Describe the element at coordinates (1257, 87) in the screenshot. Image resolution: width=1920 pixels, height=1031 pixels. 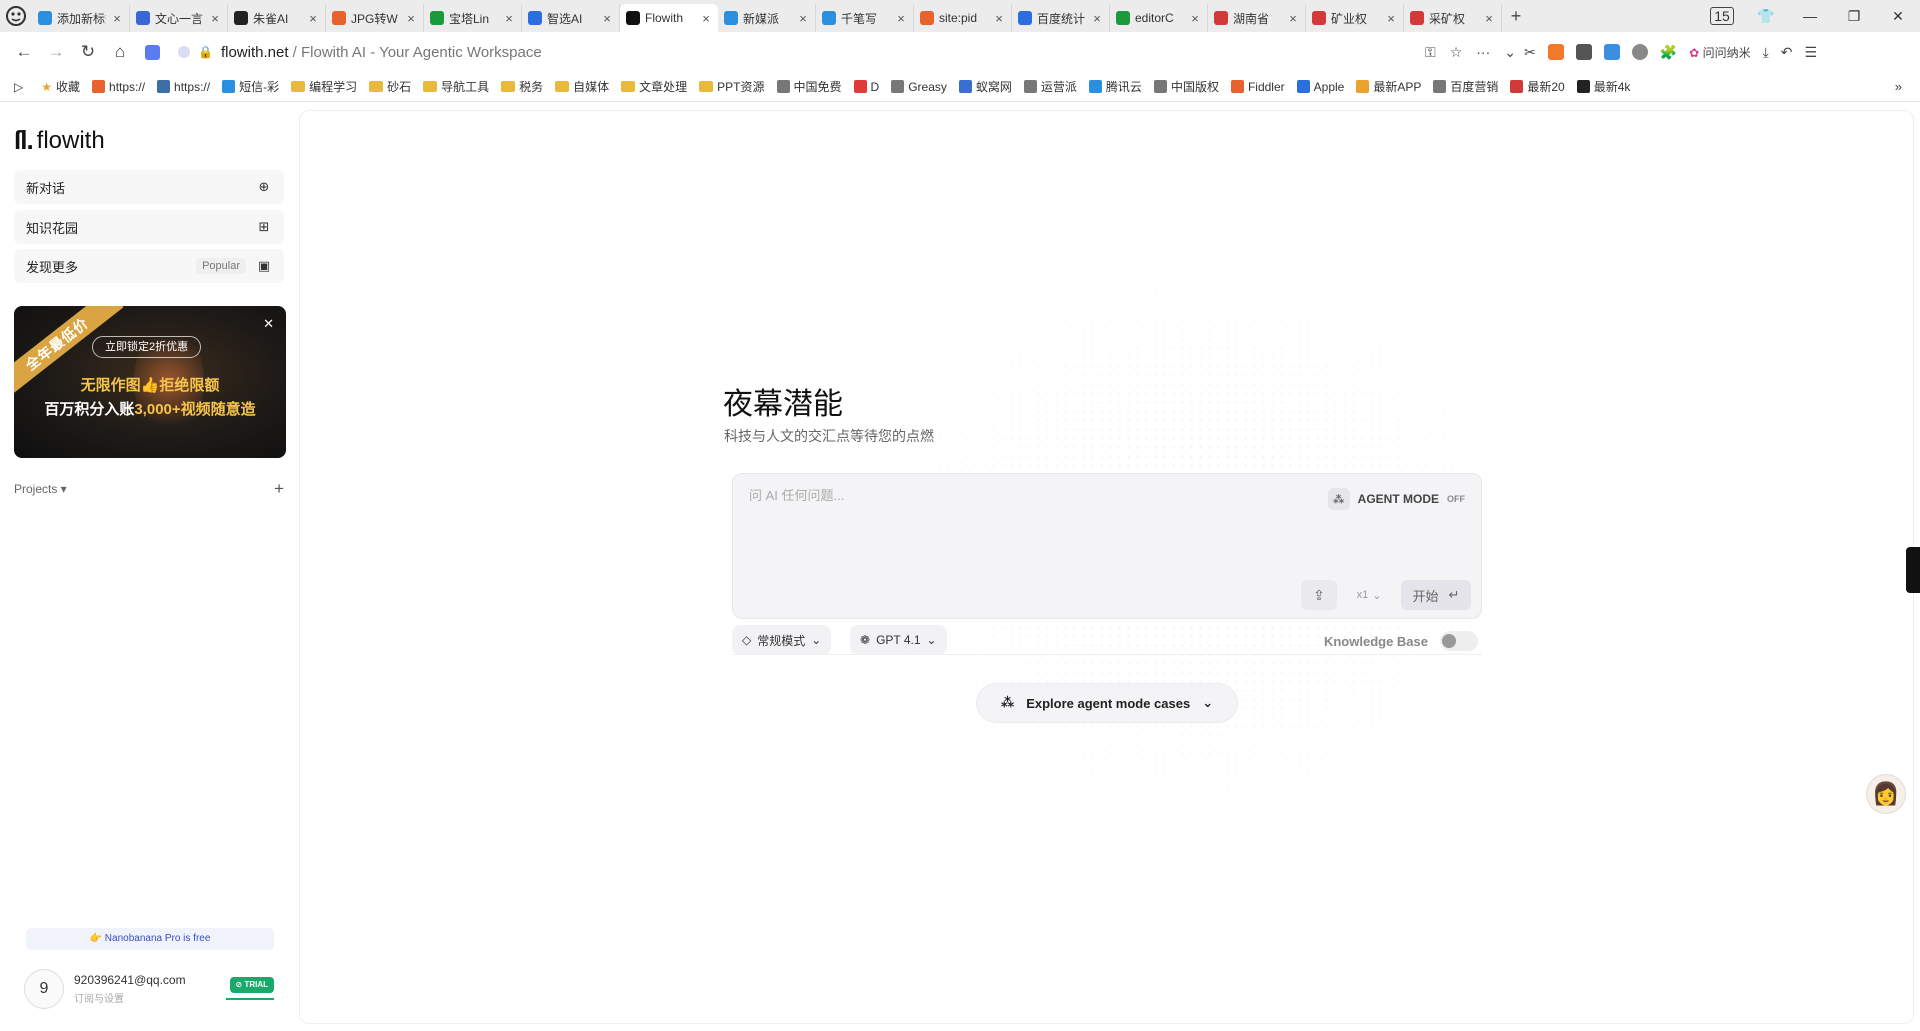
I see `bookmark-item: Fiddler` at that location.